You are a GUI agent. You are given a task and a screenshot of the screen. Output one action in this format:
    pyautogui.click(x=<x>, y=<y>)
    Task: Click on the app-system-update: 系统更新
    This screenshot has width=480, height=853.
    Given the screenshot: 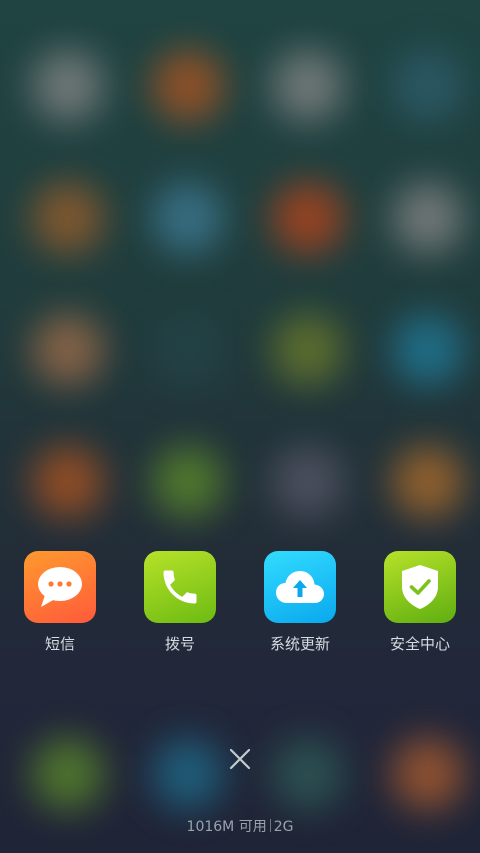 What is the action you would take?
    pyautogui.click(x=300, y=602)
    